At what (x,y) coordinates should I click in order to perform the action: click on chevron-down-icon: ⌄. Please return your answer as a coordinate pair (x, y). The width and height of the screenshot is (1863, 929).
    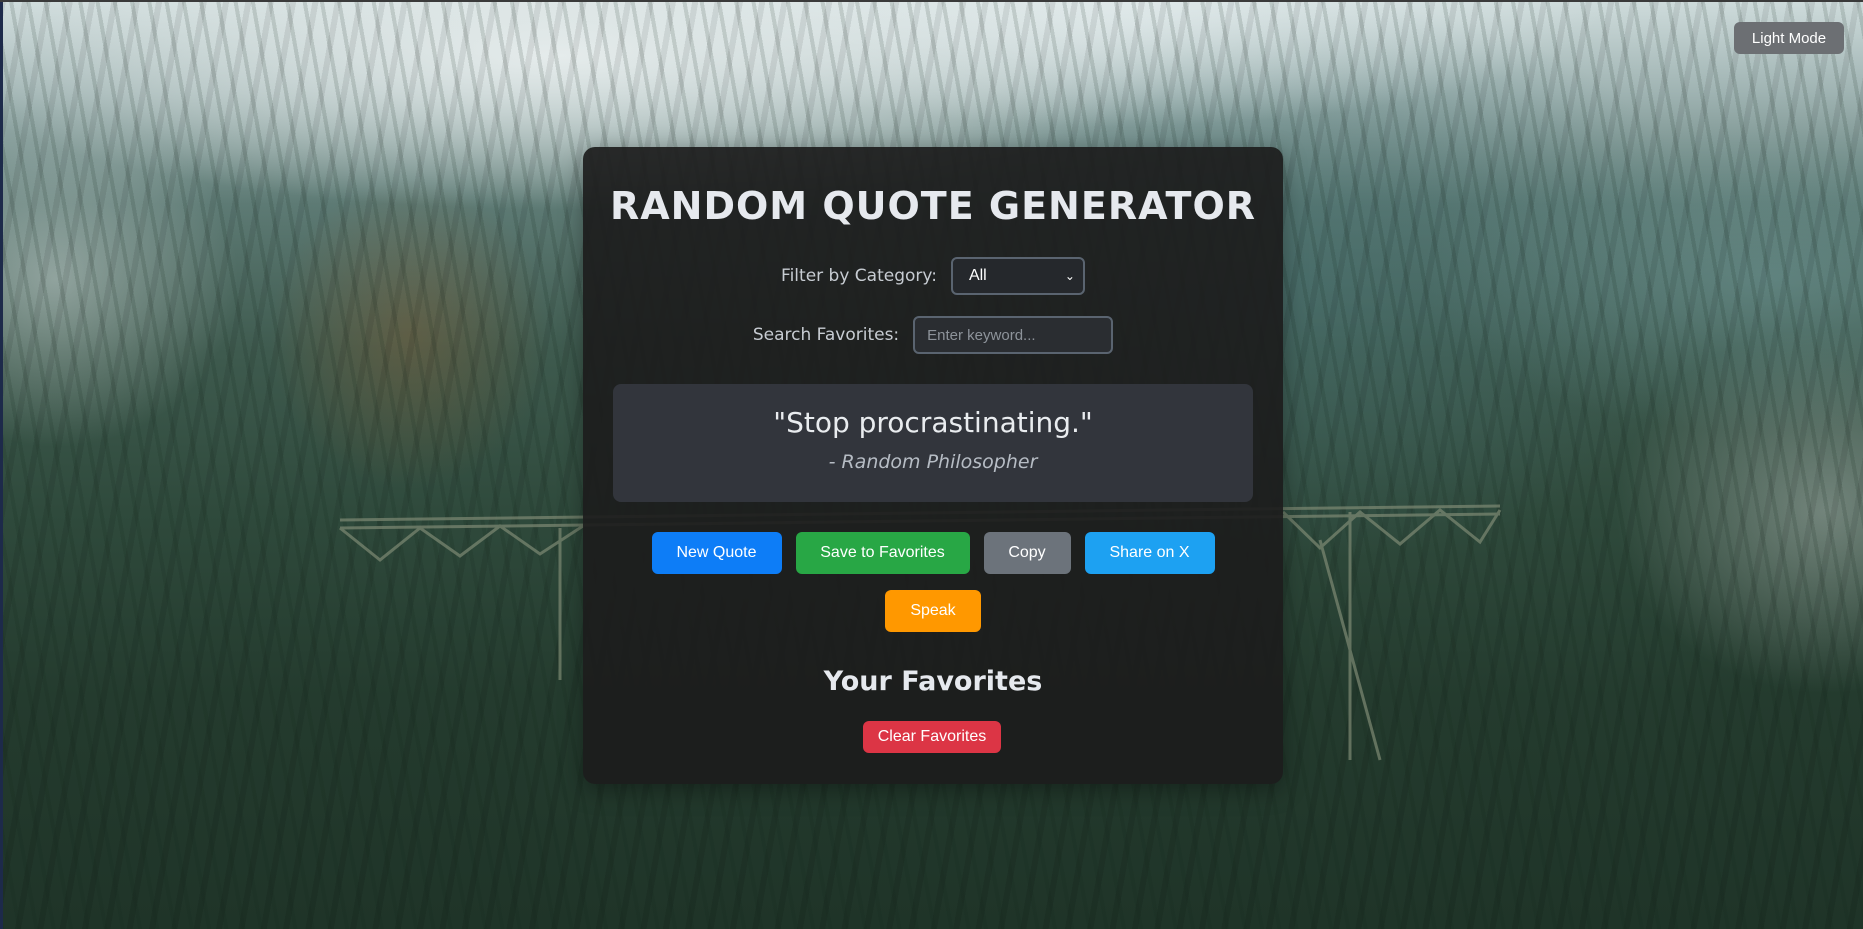
    Looking at the image, I should click on (1069, 276).